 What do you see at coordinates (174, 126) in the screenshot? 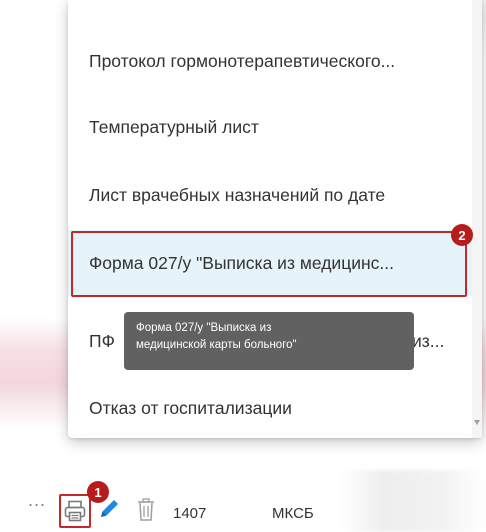
I see `menu-item-label: Температурный лист` at bounding box center [174, 126].